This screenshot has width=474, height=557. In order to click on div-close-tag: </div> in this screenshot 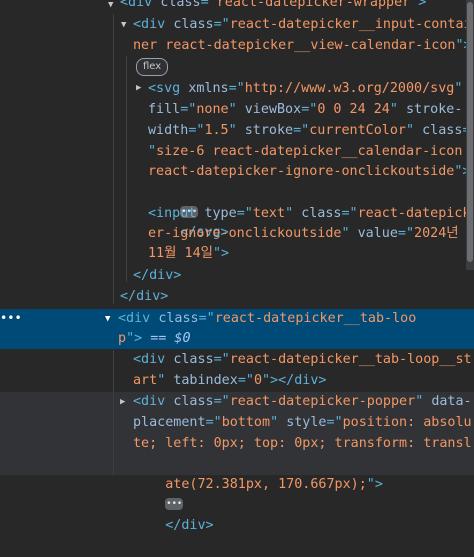, I will do `click(189, 525)`.